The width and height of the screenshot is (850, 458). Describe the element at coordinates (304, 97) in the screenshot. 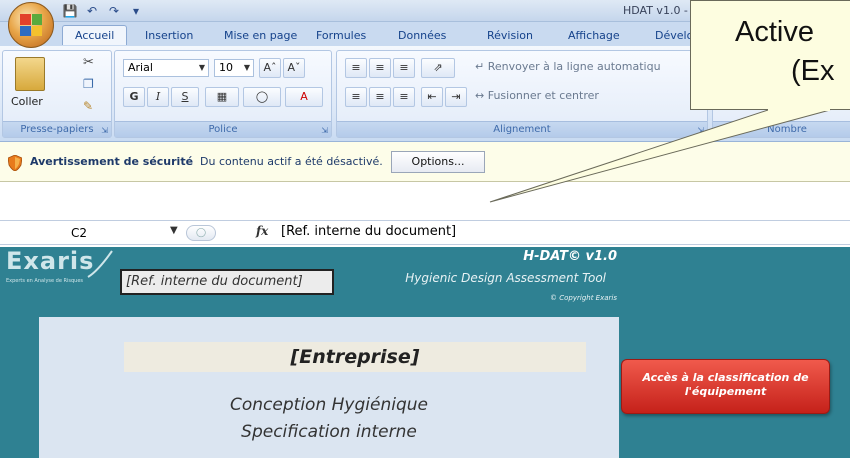

I see `font-color-button: A` at that location.